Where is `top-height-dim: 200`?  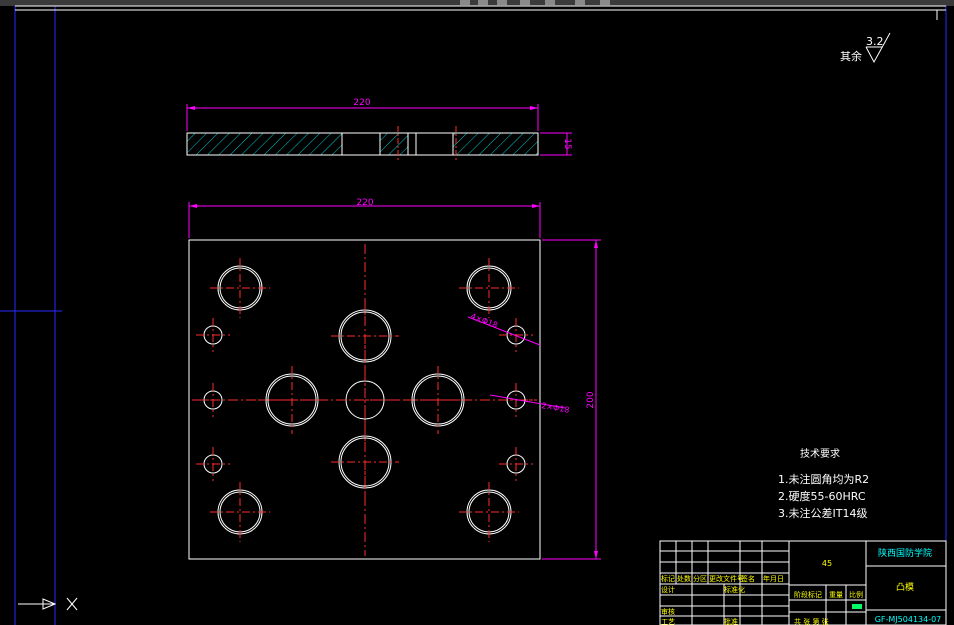 top-height-dim: 200 is located at coordinates (591, 399).